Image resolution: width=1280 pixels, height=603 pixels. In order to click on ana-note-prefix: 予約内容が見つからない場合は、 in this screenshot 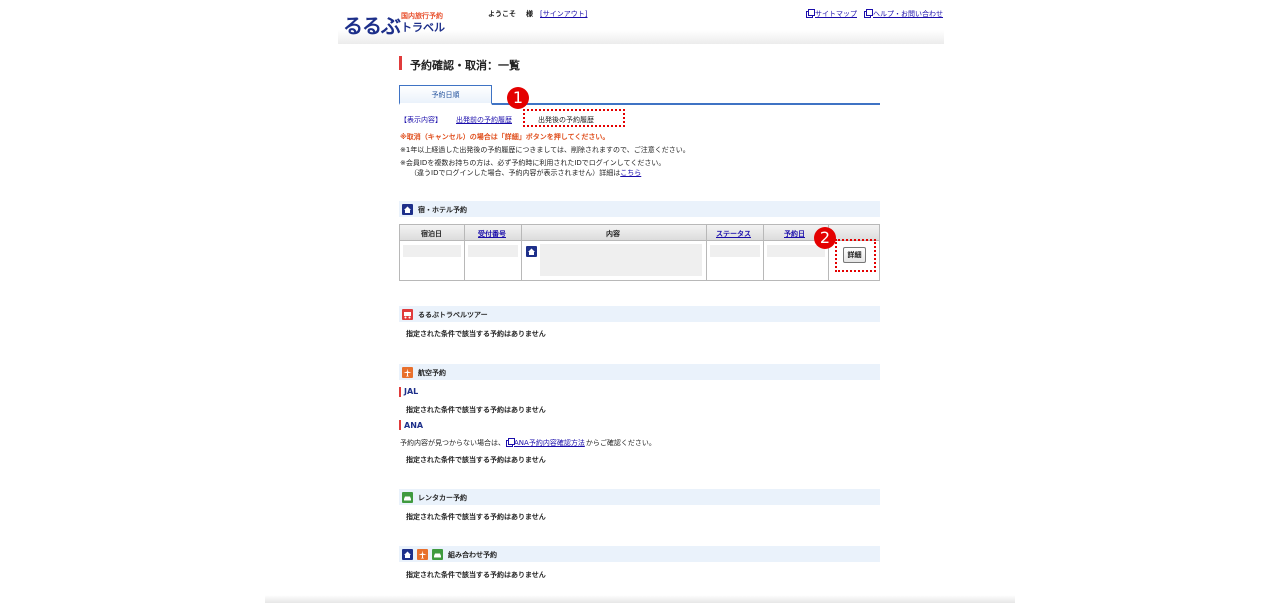, I will do `click(452, 443)`.